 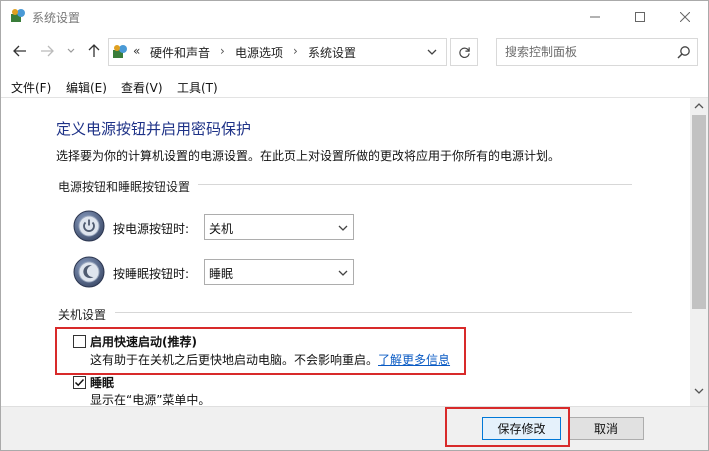 What do you see at coordinates (197, 87) in the screenshot?
I see `menu-tools: 工具(T)` at bounding box center [197, 87].